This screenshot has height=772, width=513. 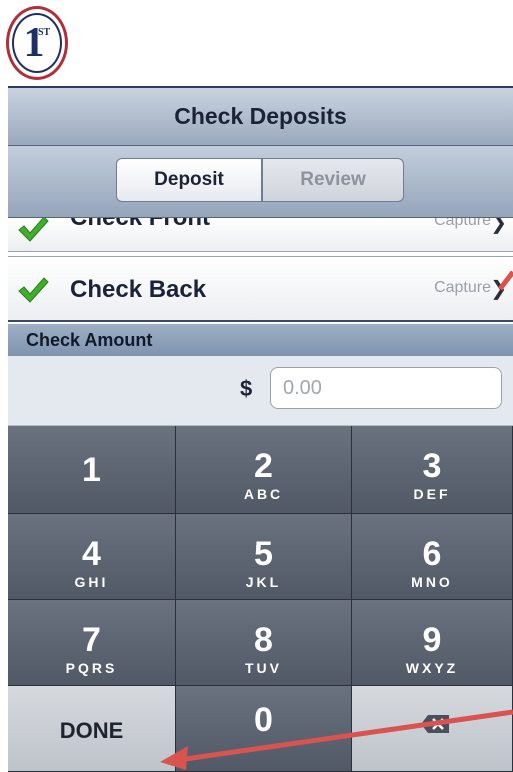 I want to click on key-7: 7 PQRS, so click(x=92, y=643).